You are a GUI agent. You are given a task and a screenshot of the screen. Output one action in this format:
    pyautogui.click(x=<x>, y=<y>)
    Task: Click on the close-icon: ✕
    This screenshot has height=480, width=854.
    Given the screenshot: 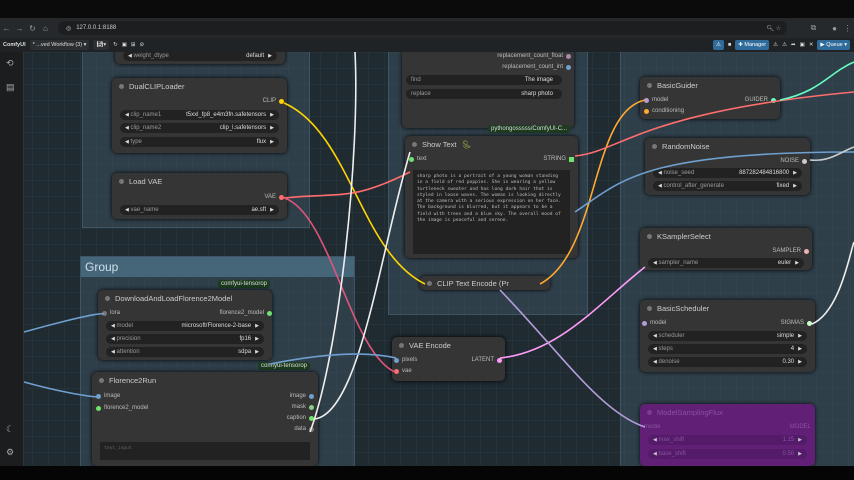 What is the action you would take?
    pyautogui.click(x=811, y=45)
    